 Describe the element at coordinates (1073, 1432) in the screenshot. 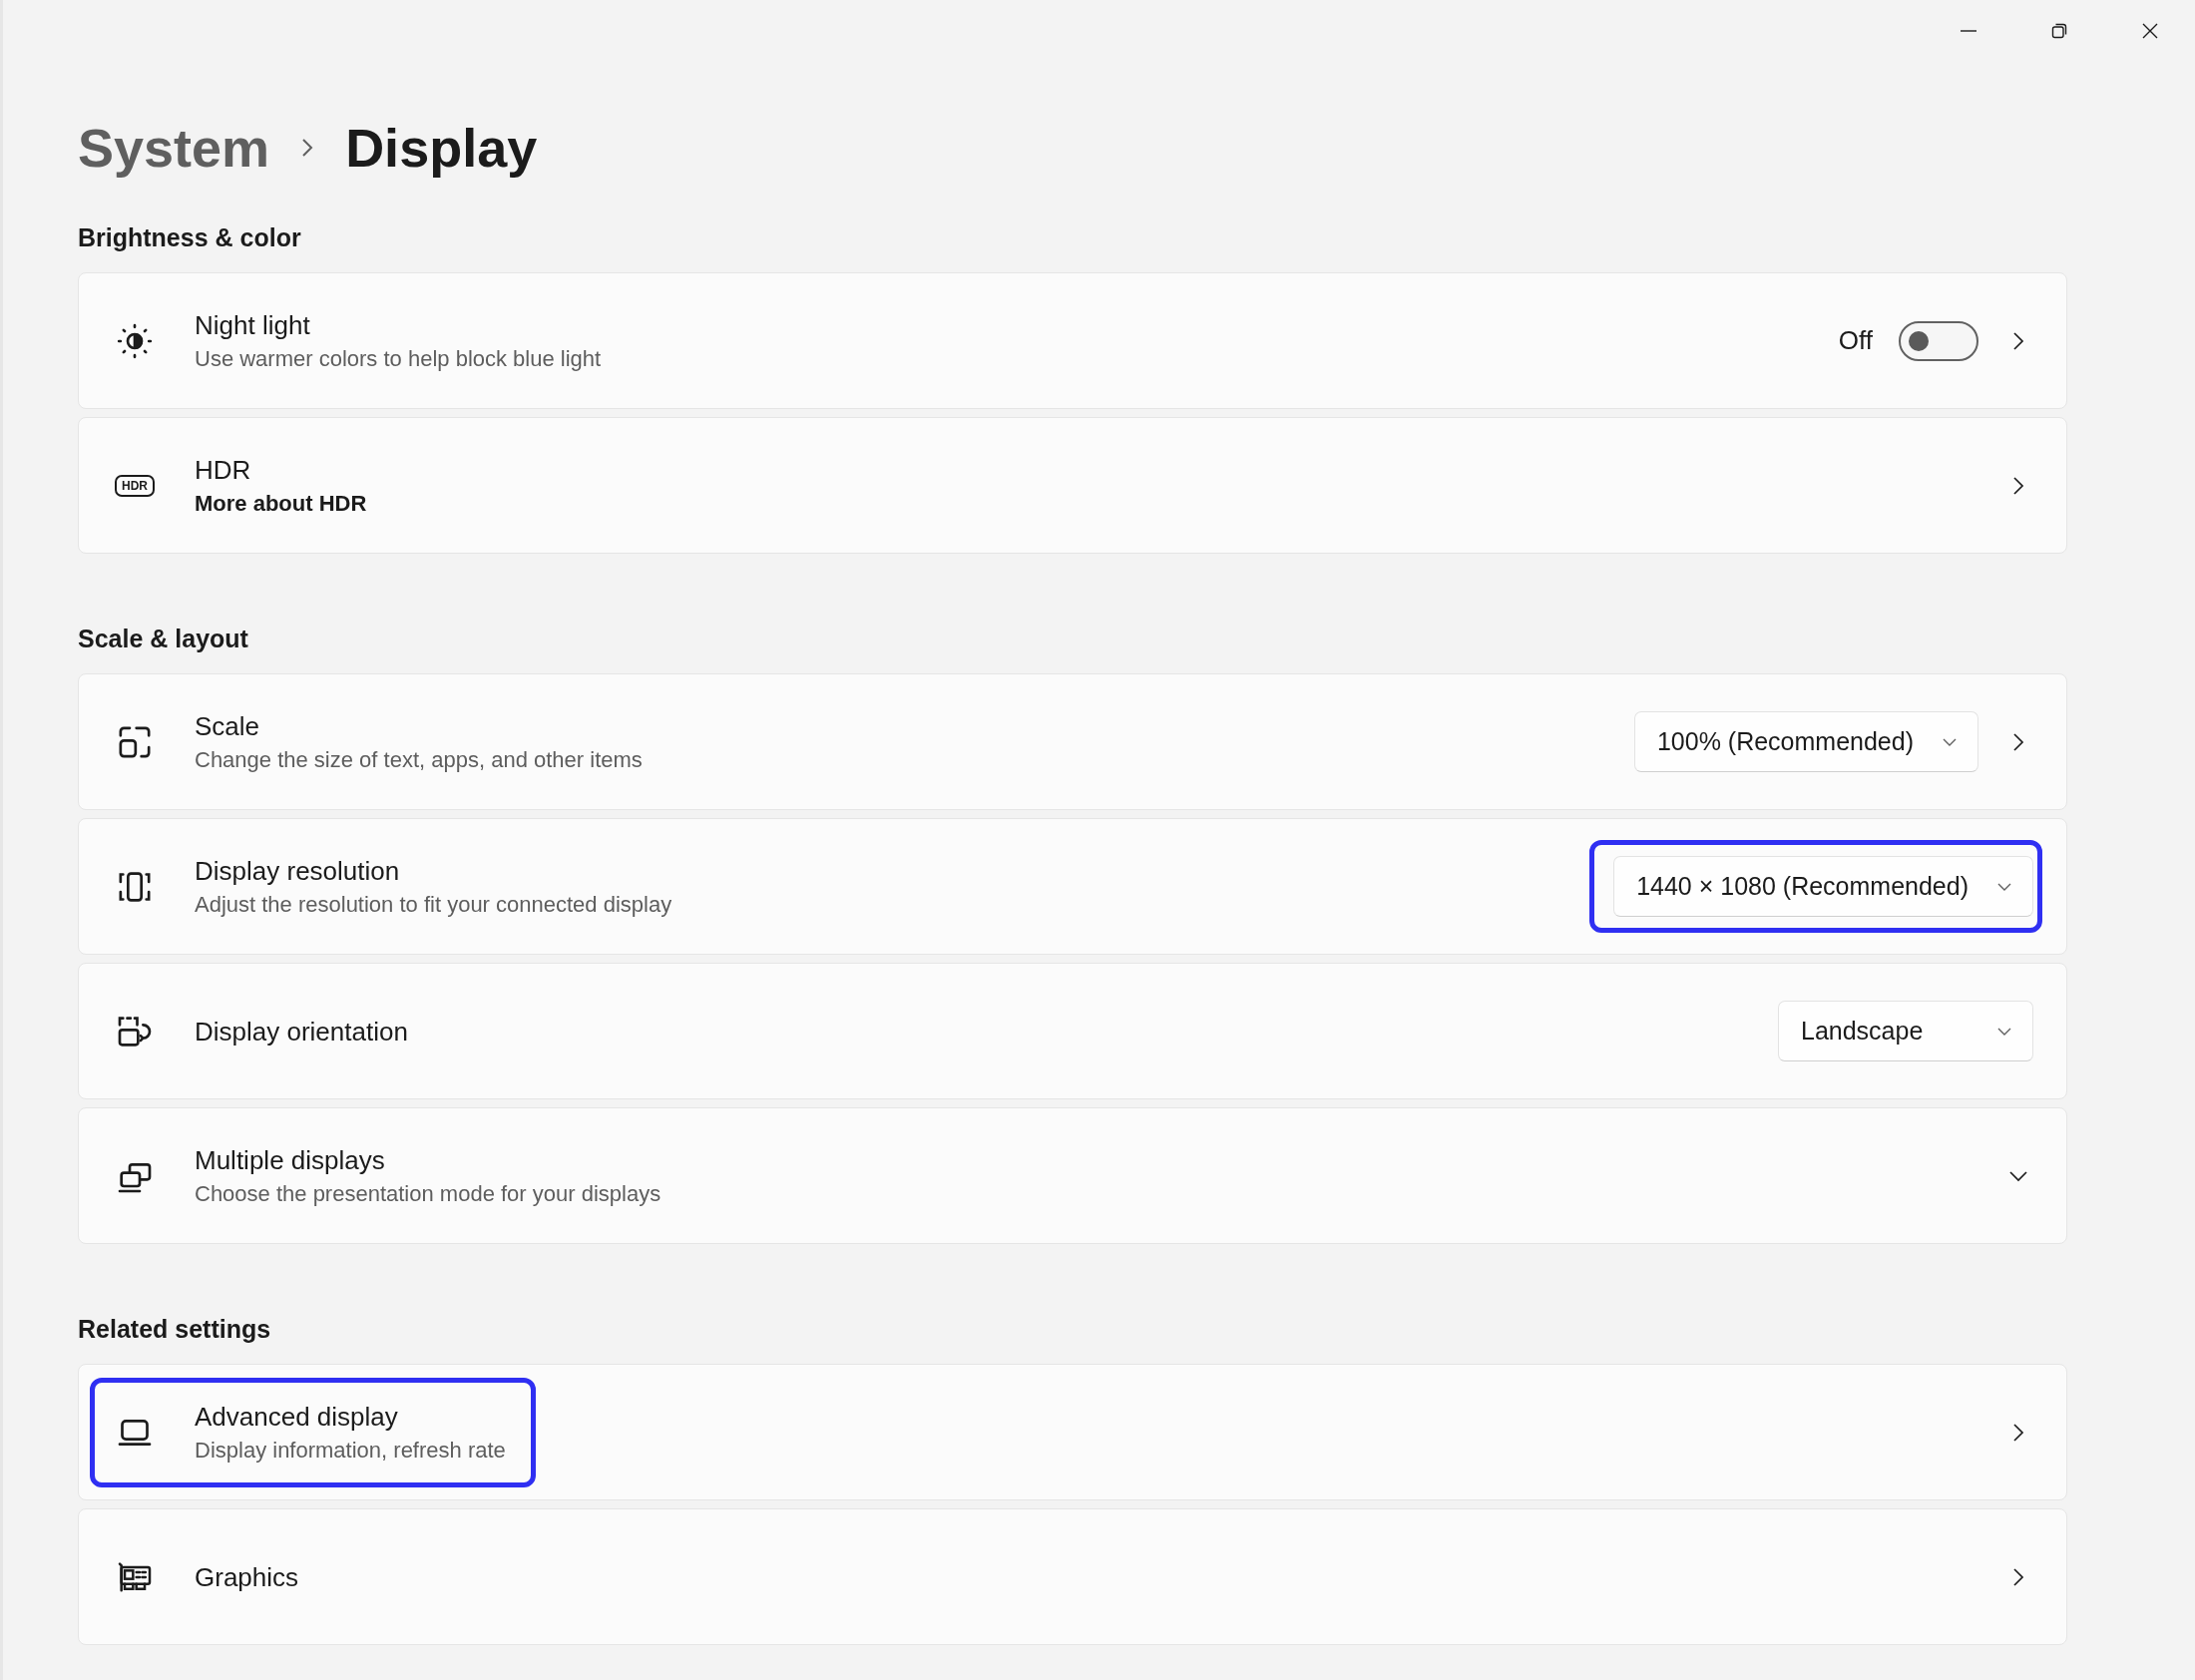

I see `settings-card: Advanced display Display information, refresh rate` at that location.